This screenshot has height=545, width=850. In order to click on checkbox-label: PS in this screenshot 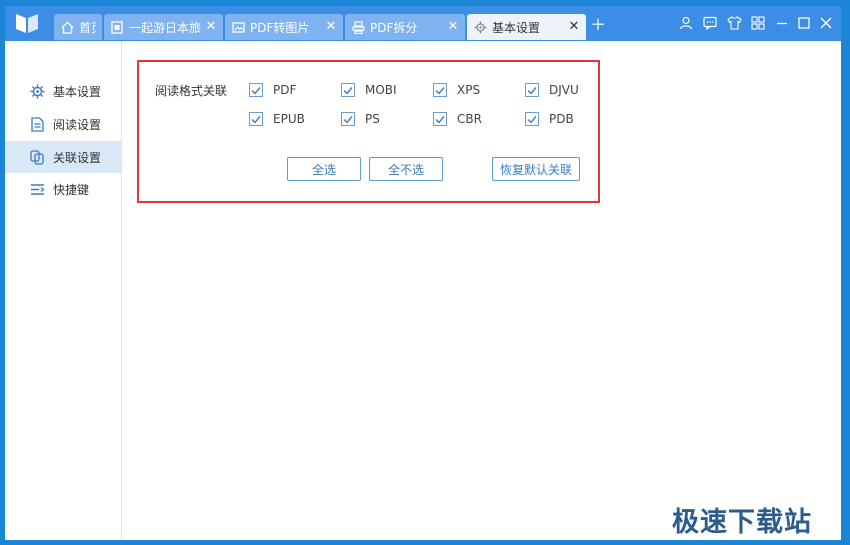, I will do `click(372, 119)`.